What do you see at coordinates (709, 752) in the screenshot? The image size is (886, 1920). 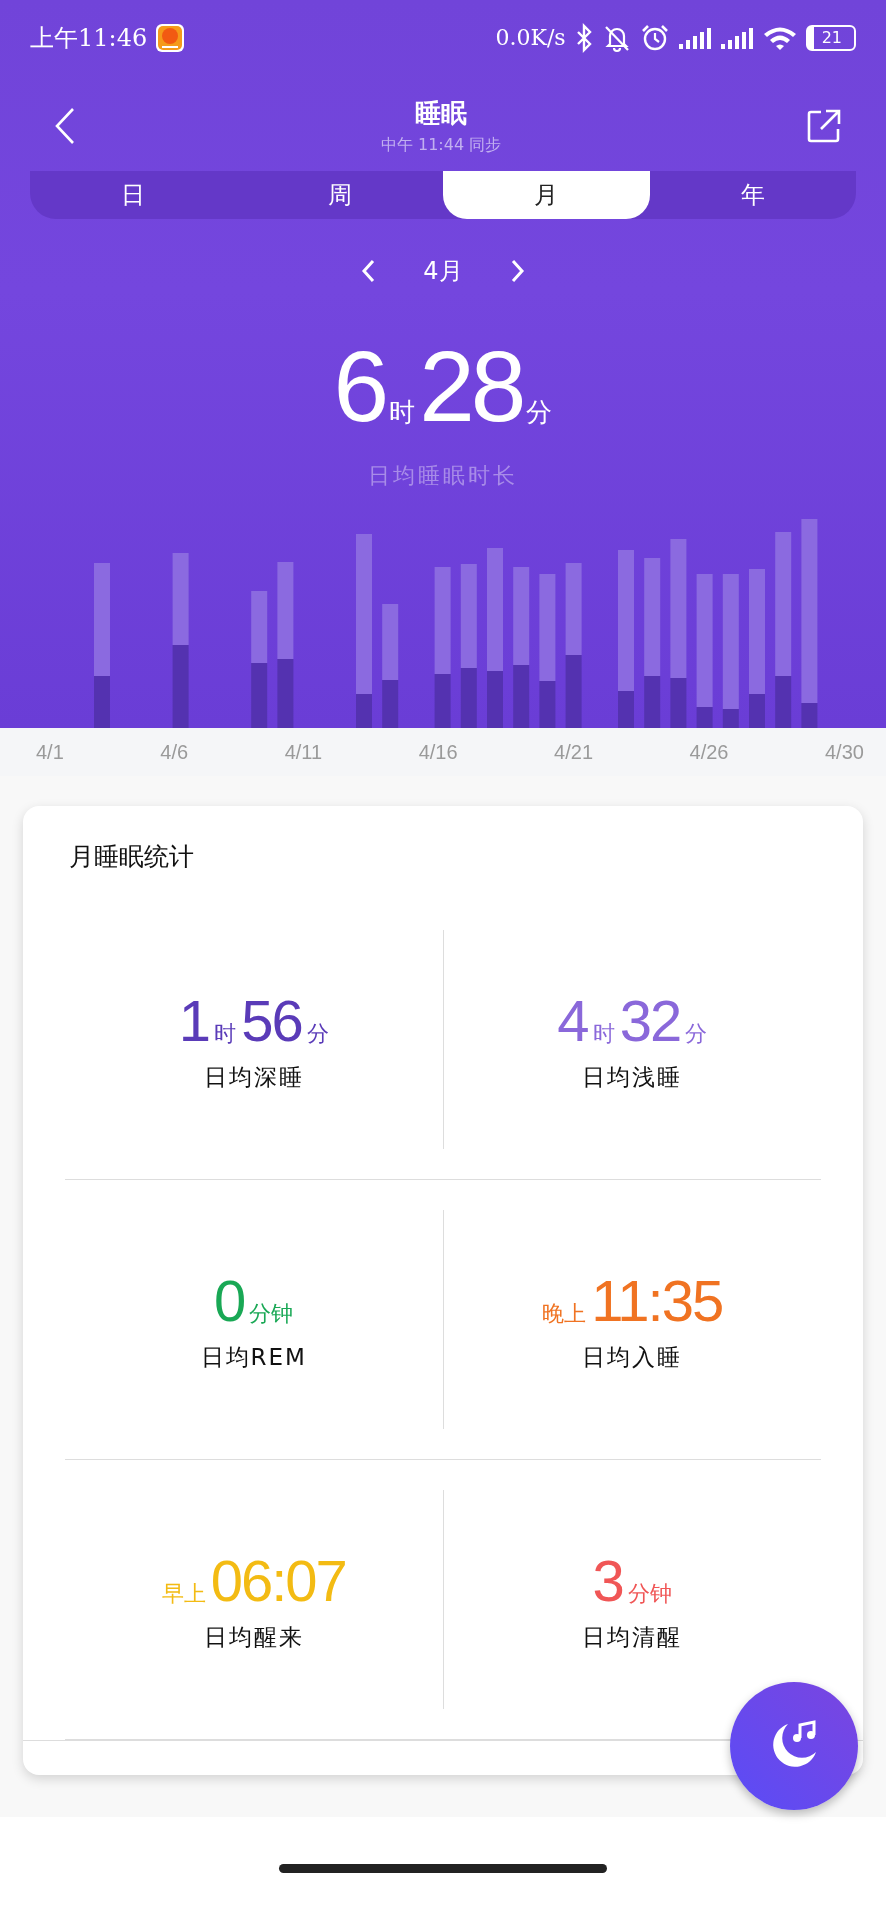 I see `axis-label: 4/26` at bounding box center [709, 752].